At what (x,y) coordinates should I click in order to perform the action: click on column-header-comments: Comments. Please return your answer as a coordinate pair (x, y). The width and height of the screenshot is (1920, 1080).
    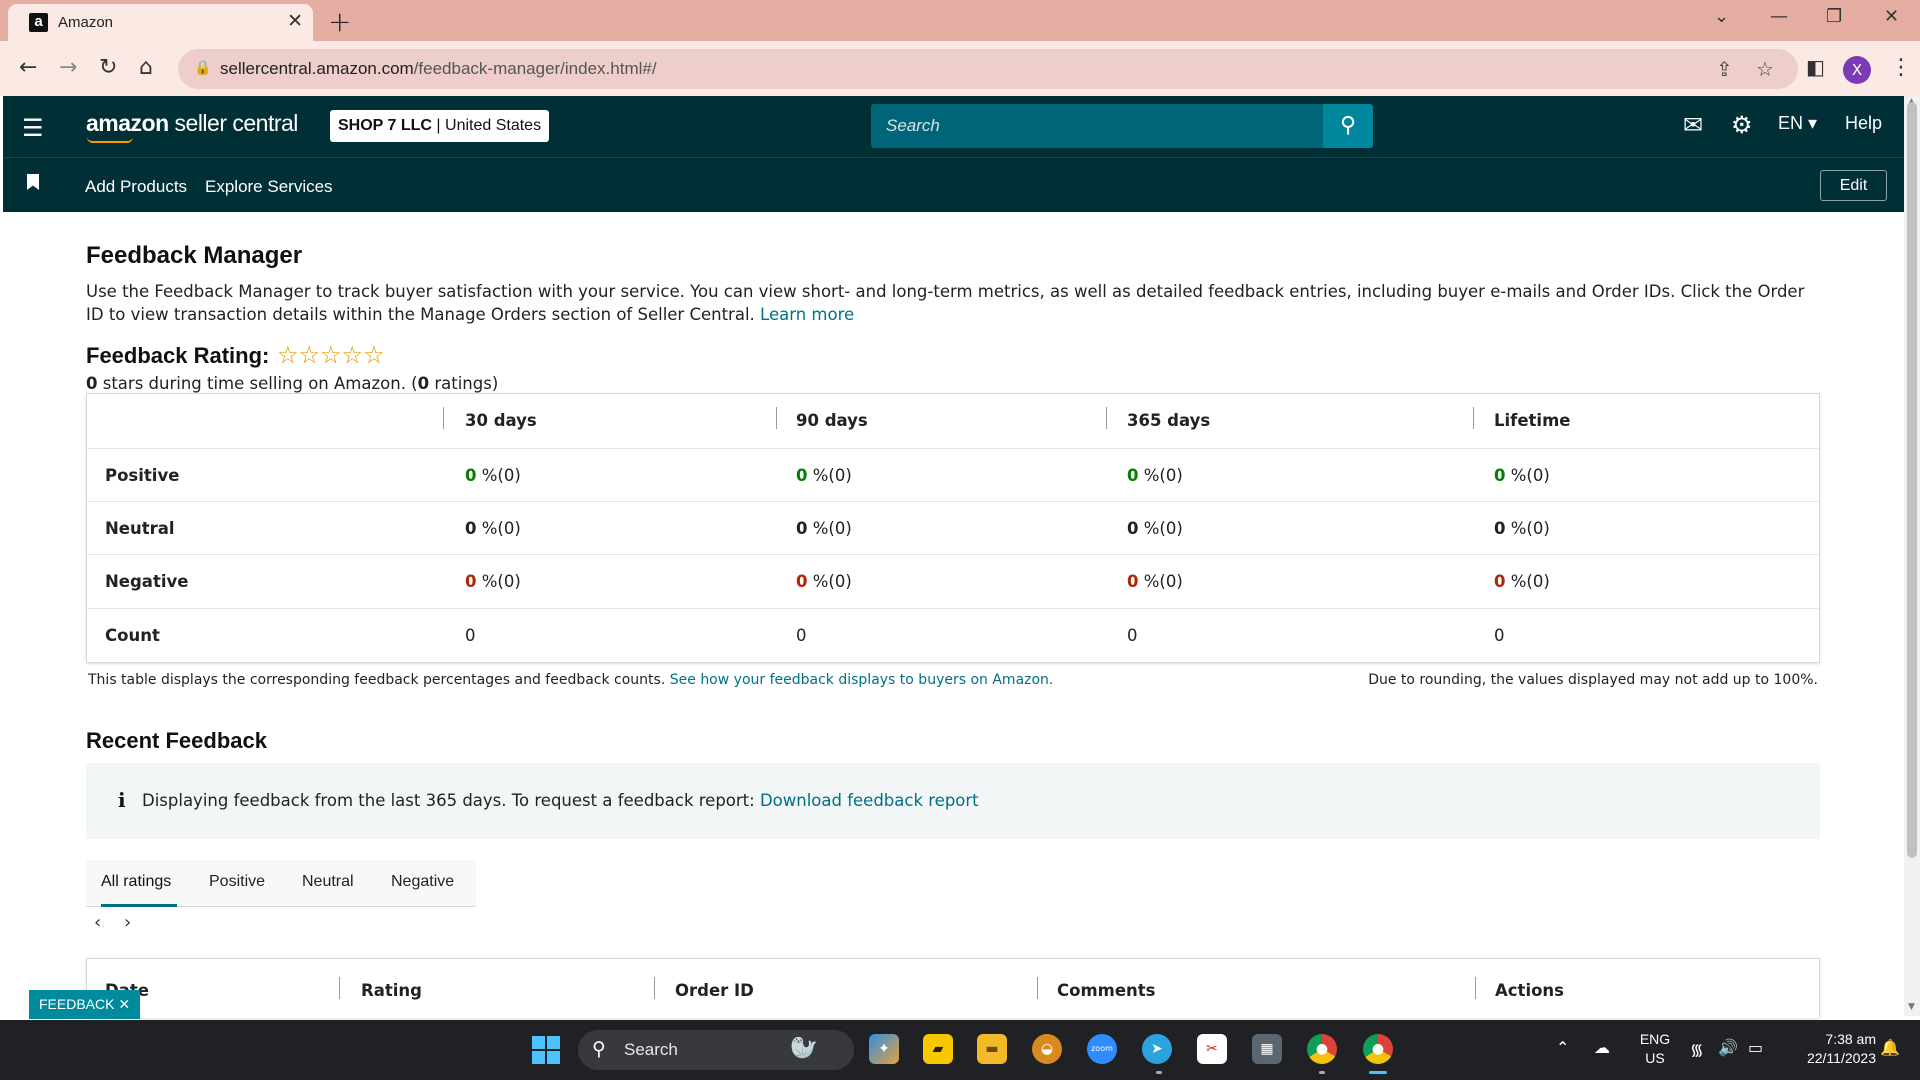
    Looking at the image, I should click on (1106, 990).